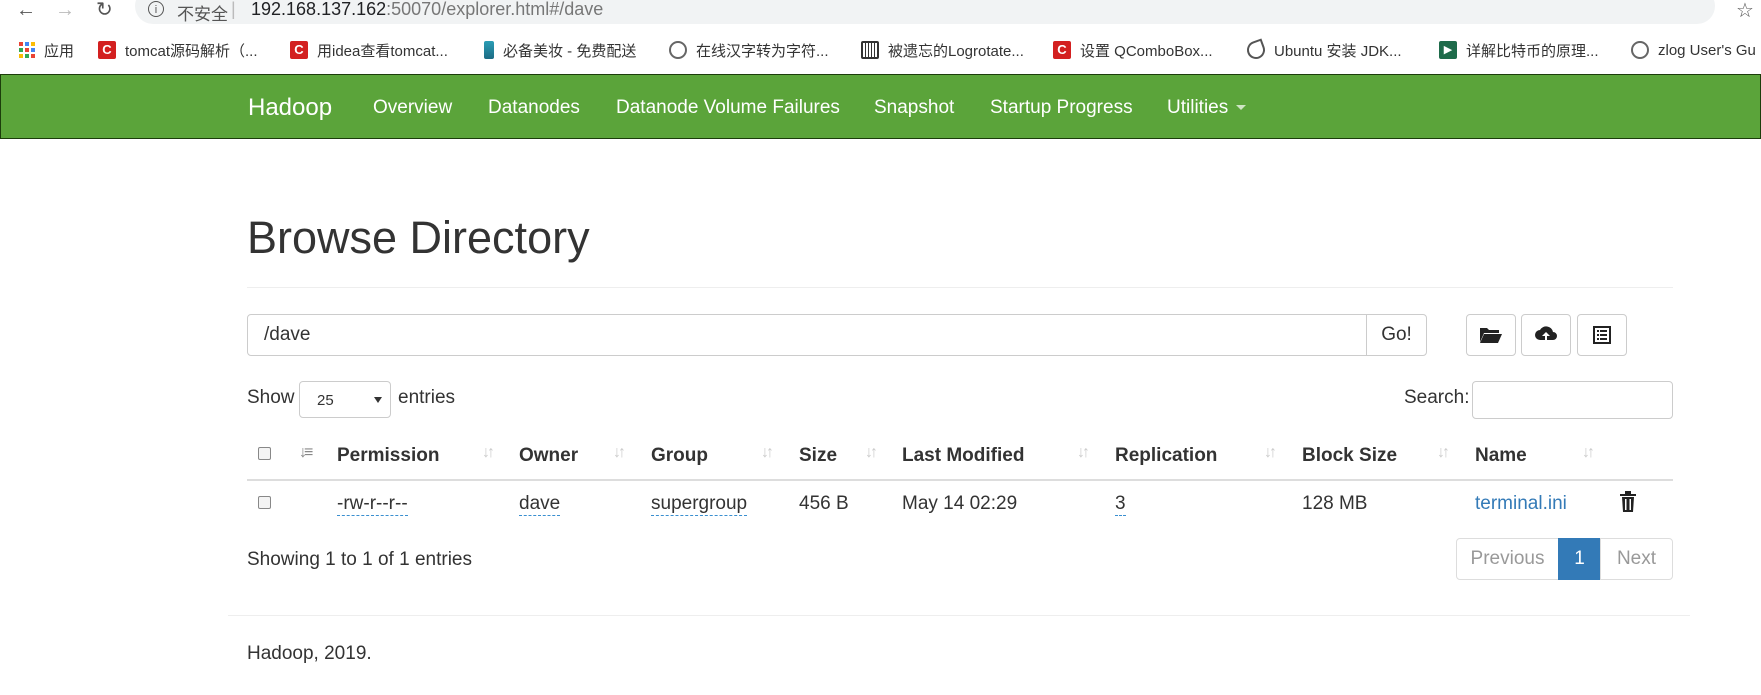  What do you see at coordinates (156, 9) in the screenshot?
I see `info-icon: i` at bounding box center [156, 9].